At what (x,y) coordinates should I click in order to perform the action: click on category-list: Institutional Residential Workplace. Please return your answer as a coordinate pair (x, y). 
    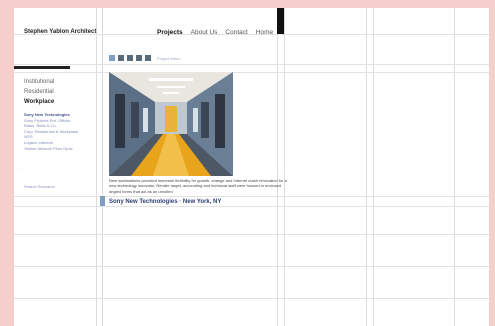
    Looking at the image, I should click on (39, 92).